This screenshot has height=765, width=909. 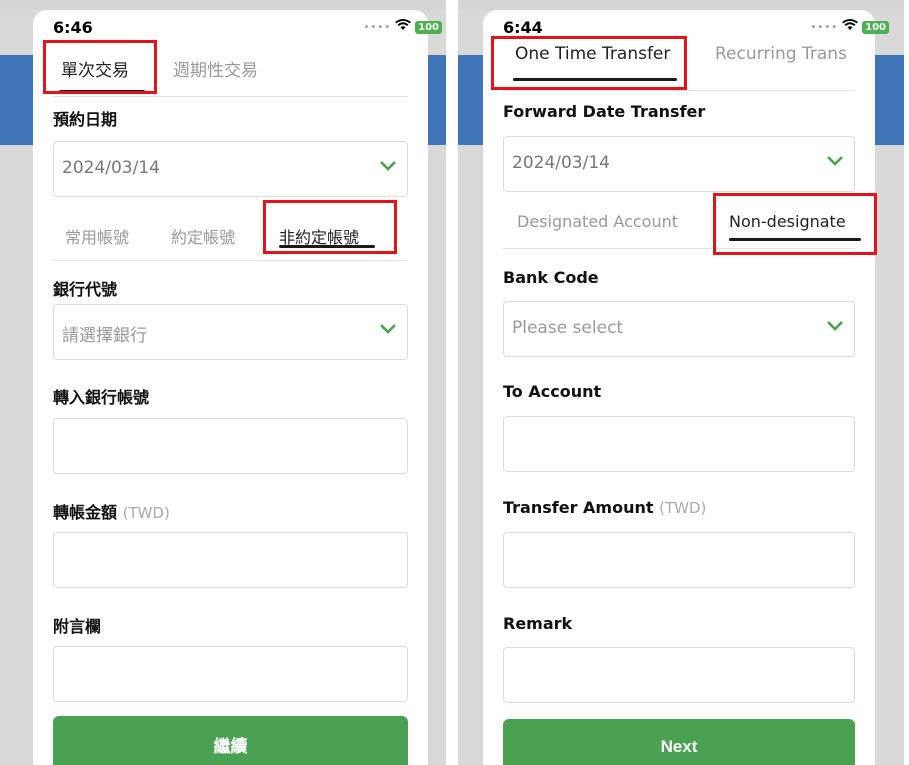 I want to click on bank-code-label: Bank Code, so click(x=551, y=277).